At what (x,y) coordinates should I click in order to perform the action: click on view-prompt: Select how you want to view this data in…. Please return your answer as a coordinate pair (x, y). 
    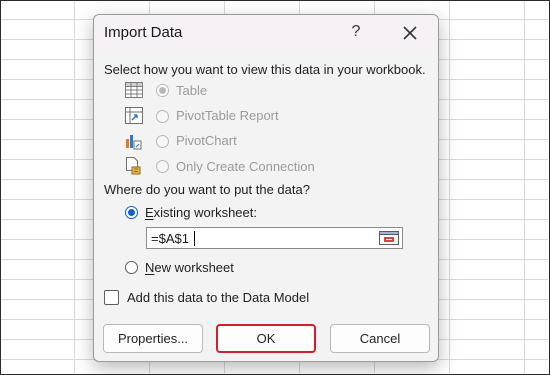
    Looking at the image, I should click on (265, 69).